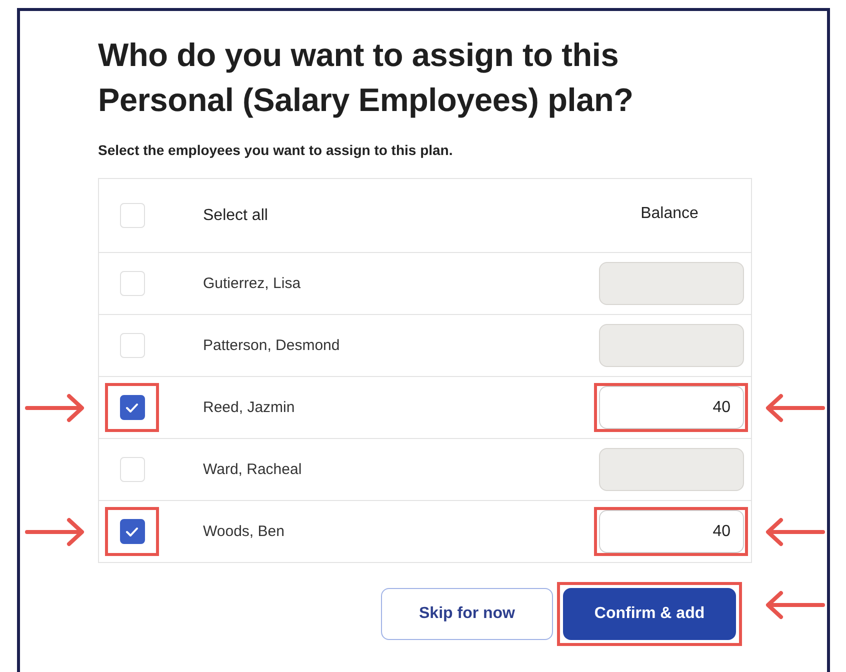 The width and height of the screenshot is (846, 672). I want to click on select-all-label: Select all, so click(236, 215).